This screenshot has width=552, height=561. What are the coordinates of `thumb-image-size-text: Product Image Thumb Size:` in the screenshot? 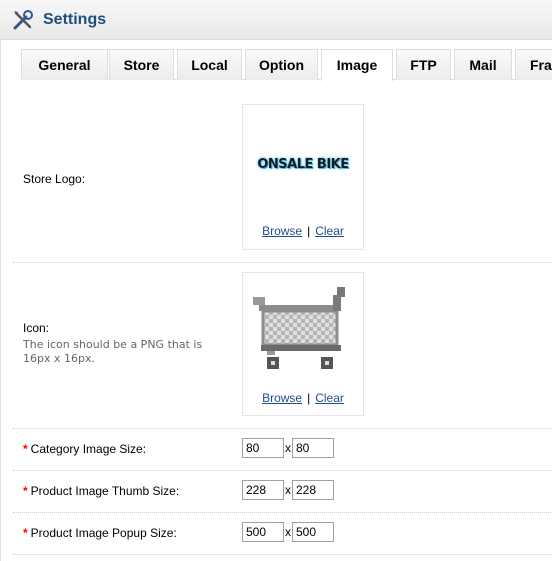 It's located at (105, 491).